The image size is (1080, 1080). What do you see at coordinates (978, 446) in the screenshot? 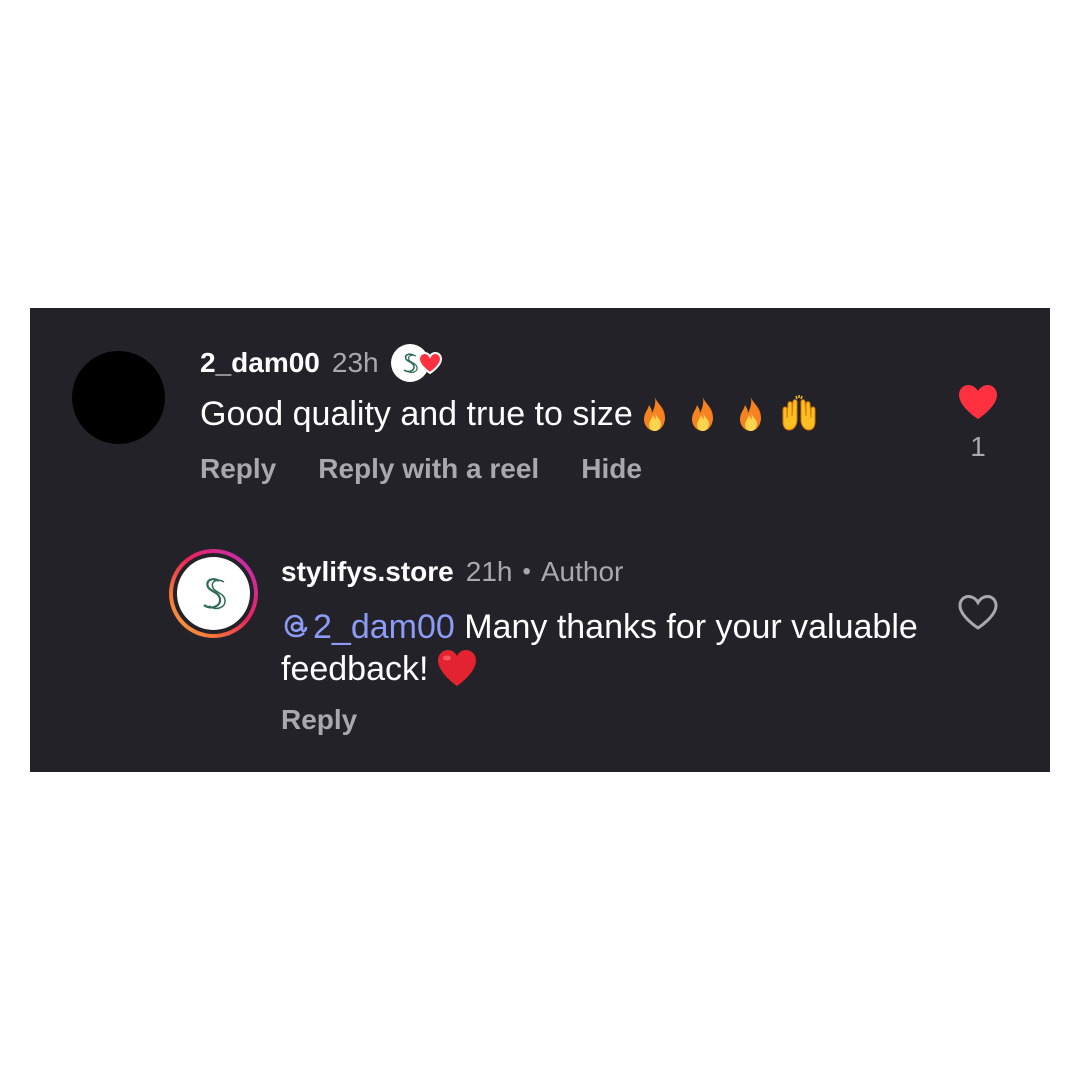
I see `like-count: 1` at bounding box center [978, 446].